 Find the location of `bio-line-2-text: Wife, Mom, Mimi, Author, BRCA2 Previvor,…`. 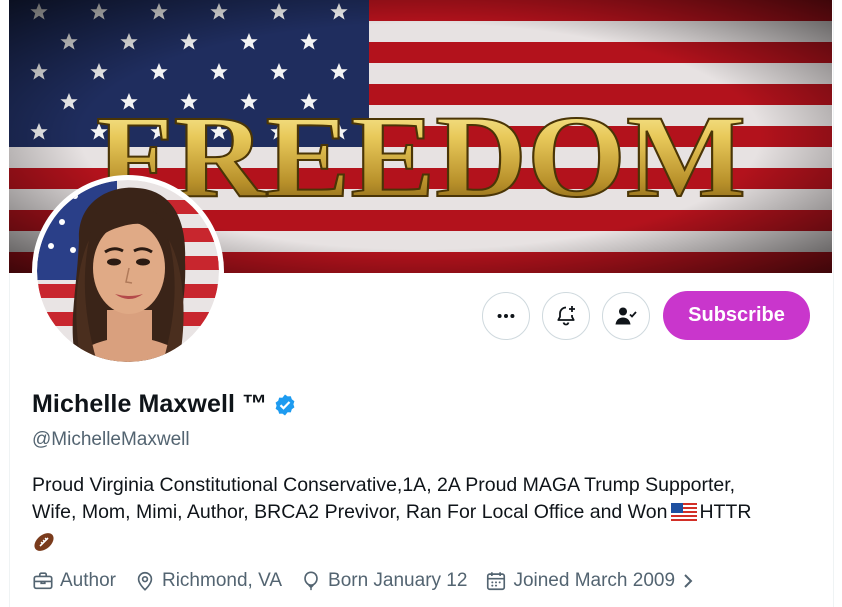

bio-line-2-text: Wife, Mom, Mimi, Author, BRCA2 Previvor,… is located at coordinates (350, 512).